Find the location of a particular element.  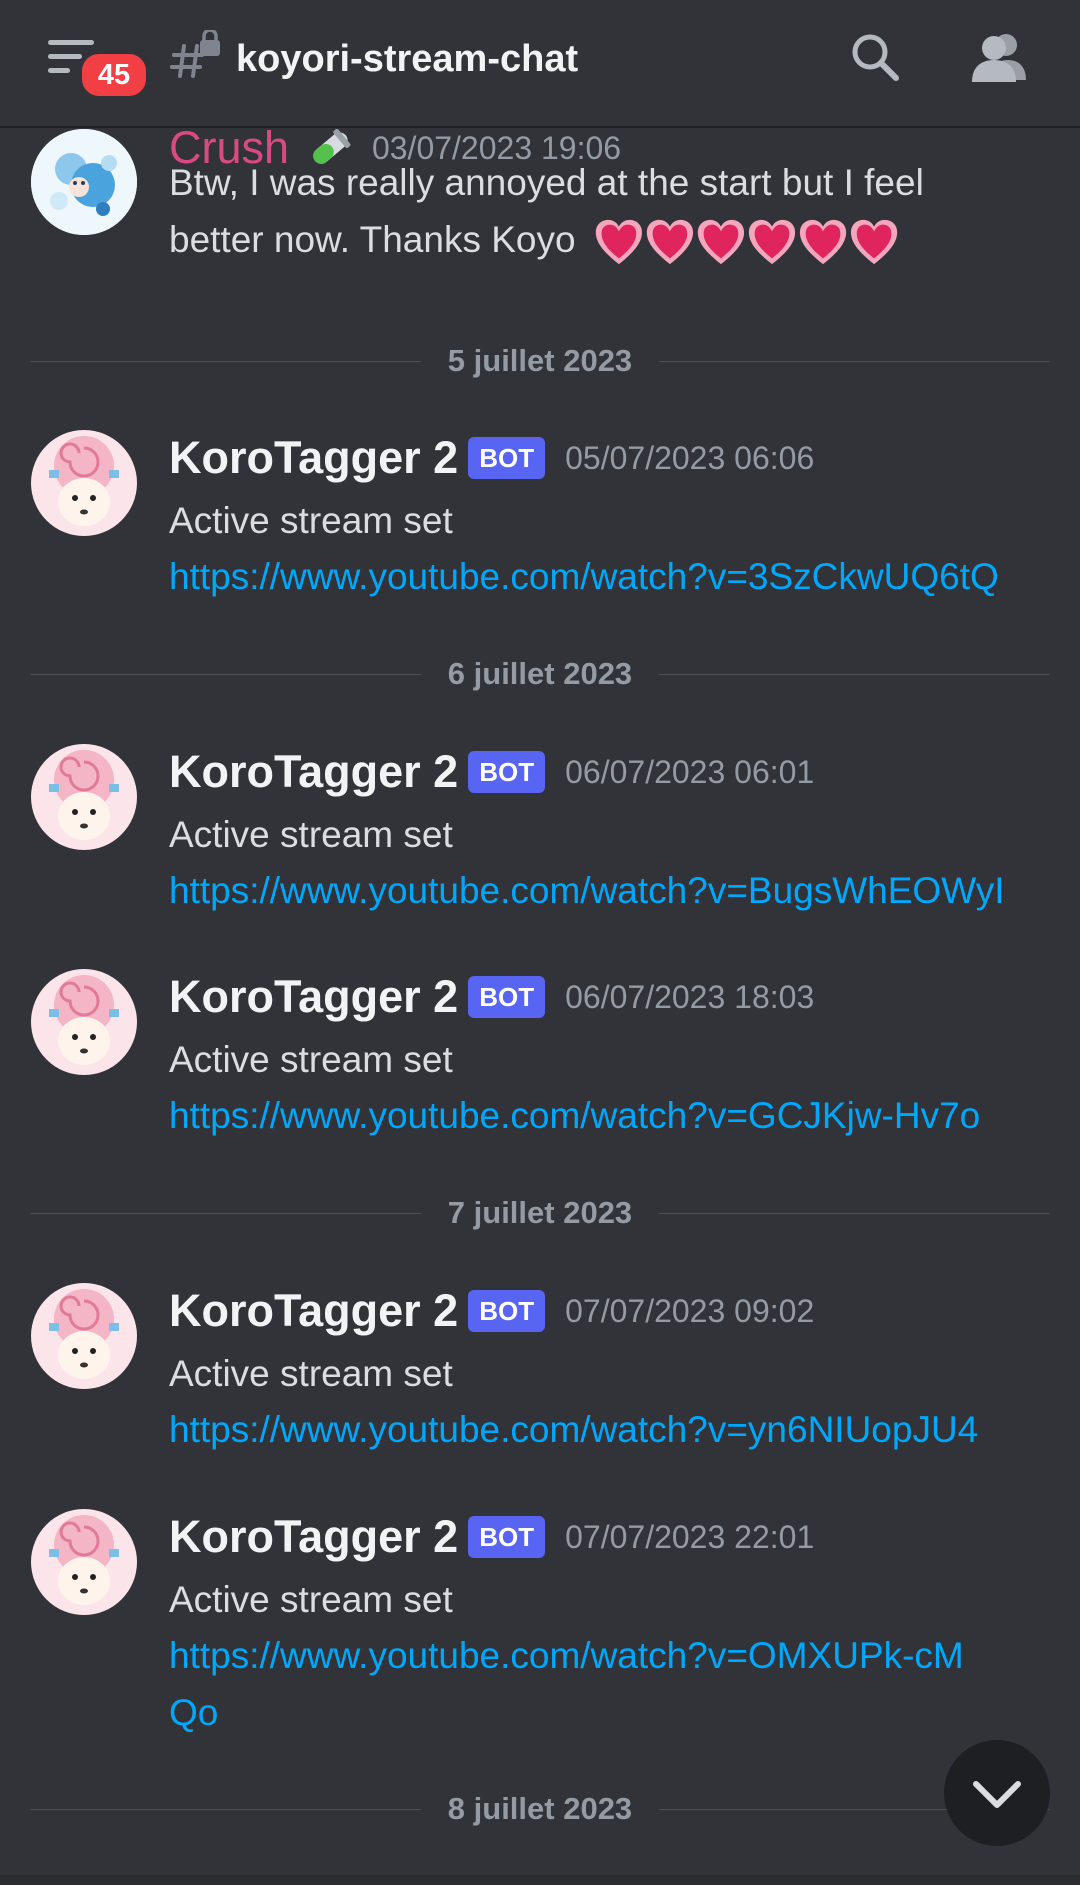

date-divider: 5 juillet 2023 is located at coordinates (540, 361).